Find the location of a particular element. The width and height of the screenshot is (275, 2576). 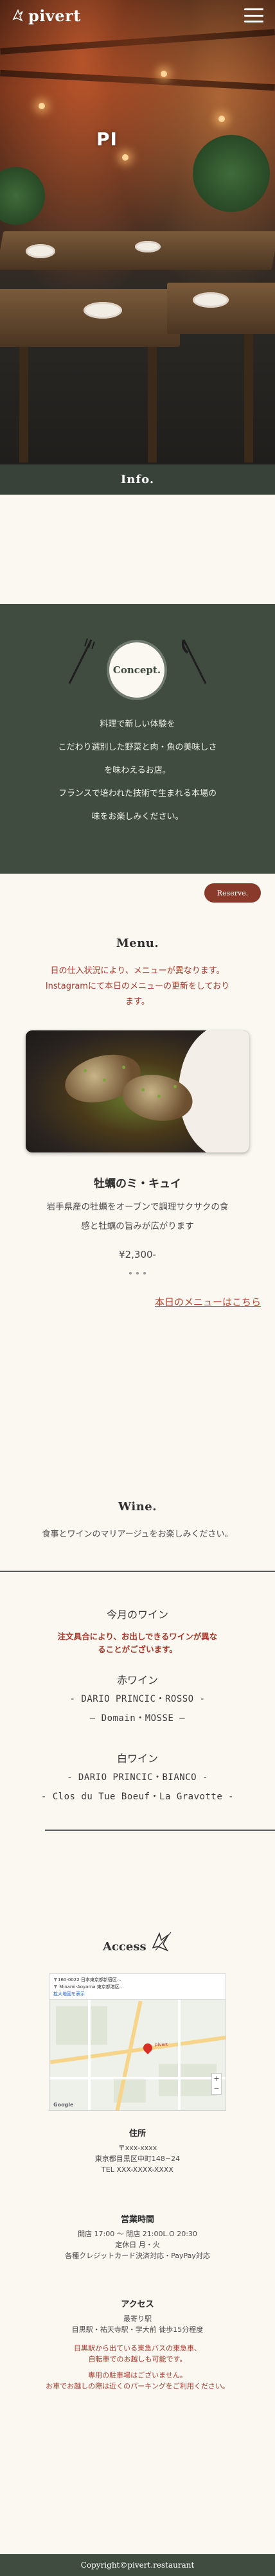

wine-note: 注文具合により、お出しできるワインが異な ることがございます。 is located at coordinates (137, 1643).